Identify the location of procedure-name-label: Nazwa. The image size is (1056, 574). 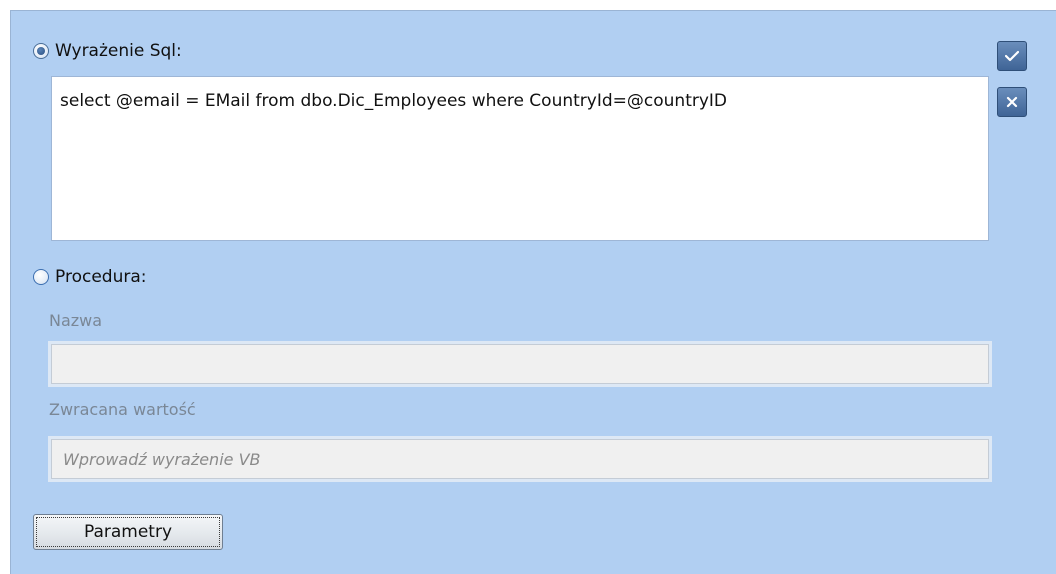
(76, 320).